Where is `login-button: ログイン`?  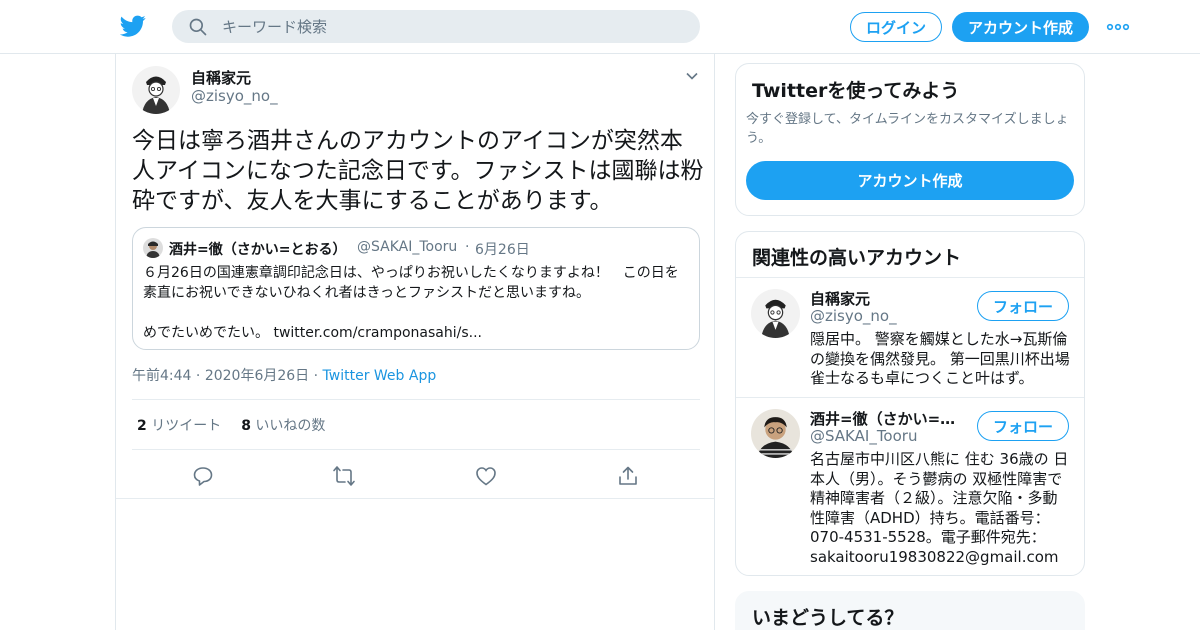
login-button: ログイン is located at coordinates (896, 27).